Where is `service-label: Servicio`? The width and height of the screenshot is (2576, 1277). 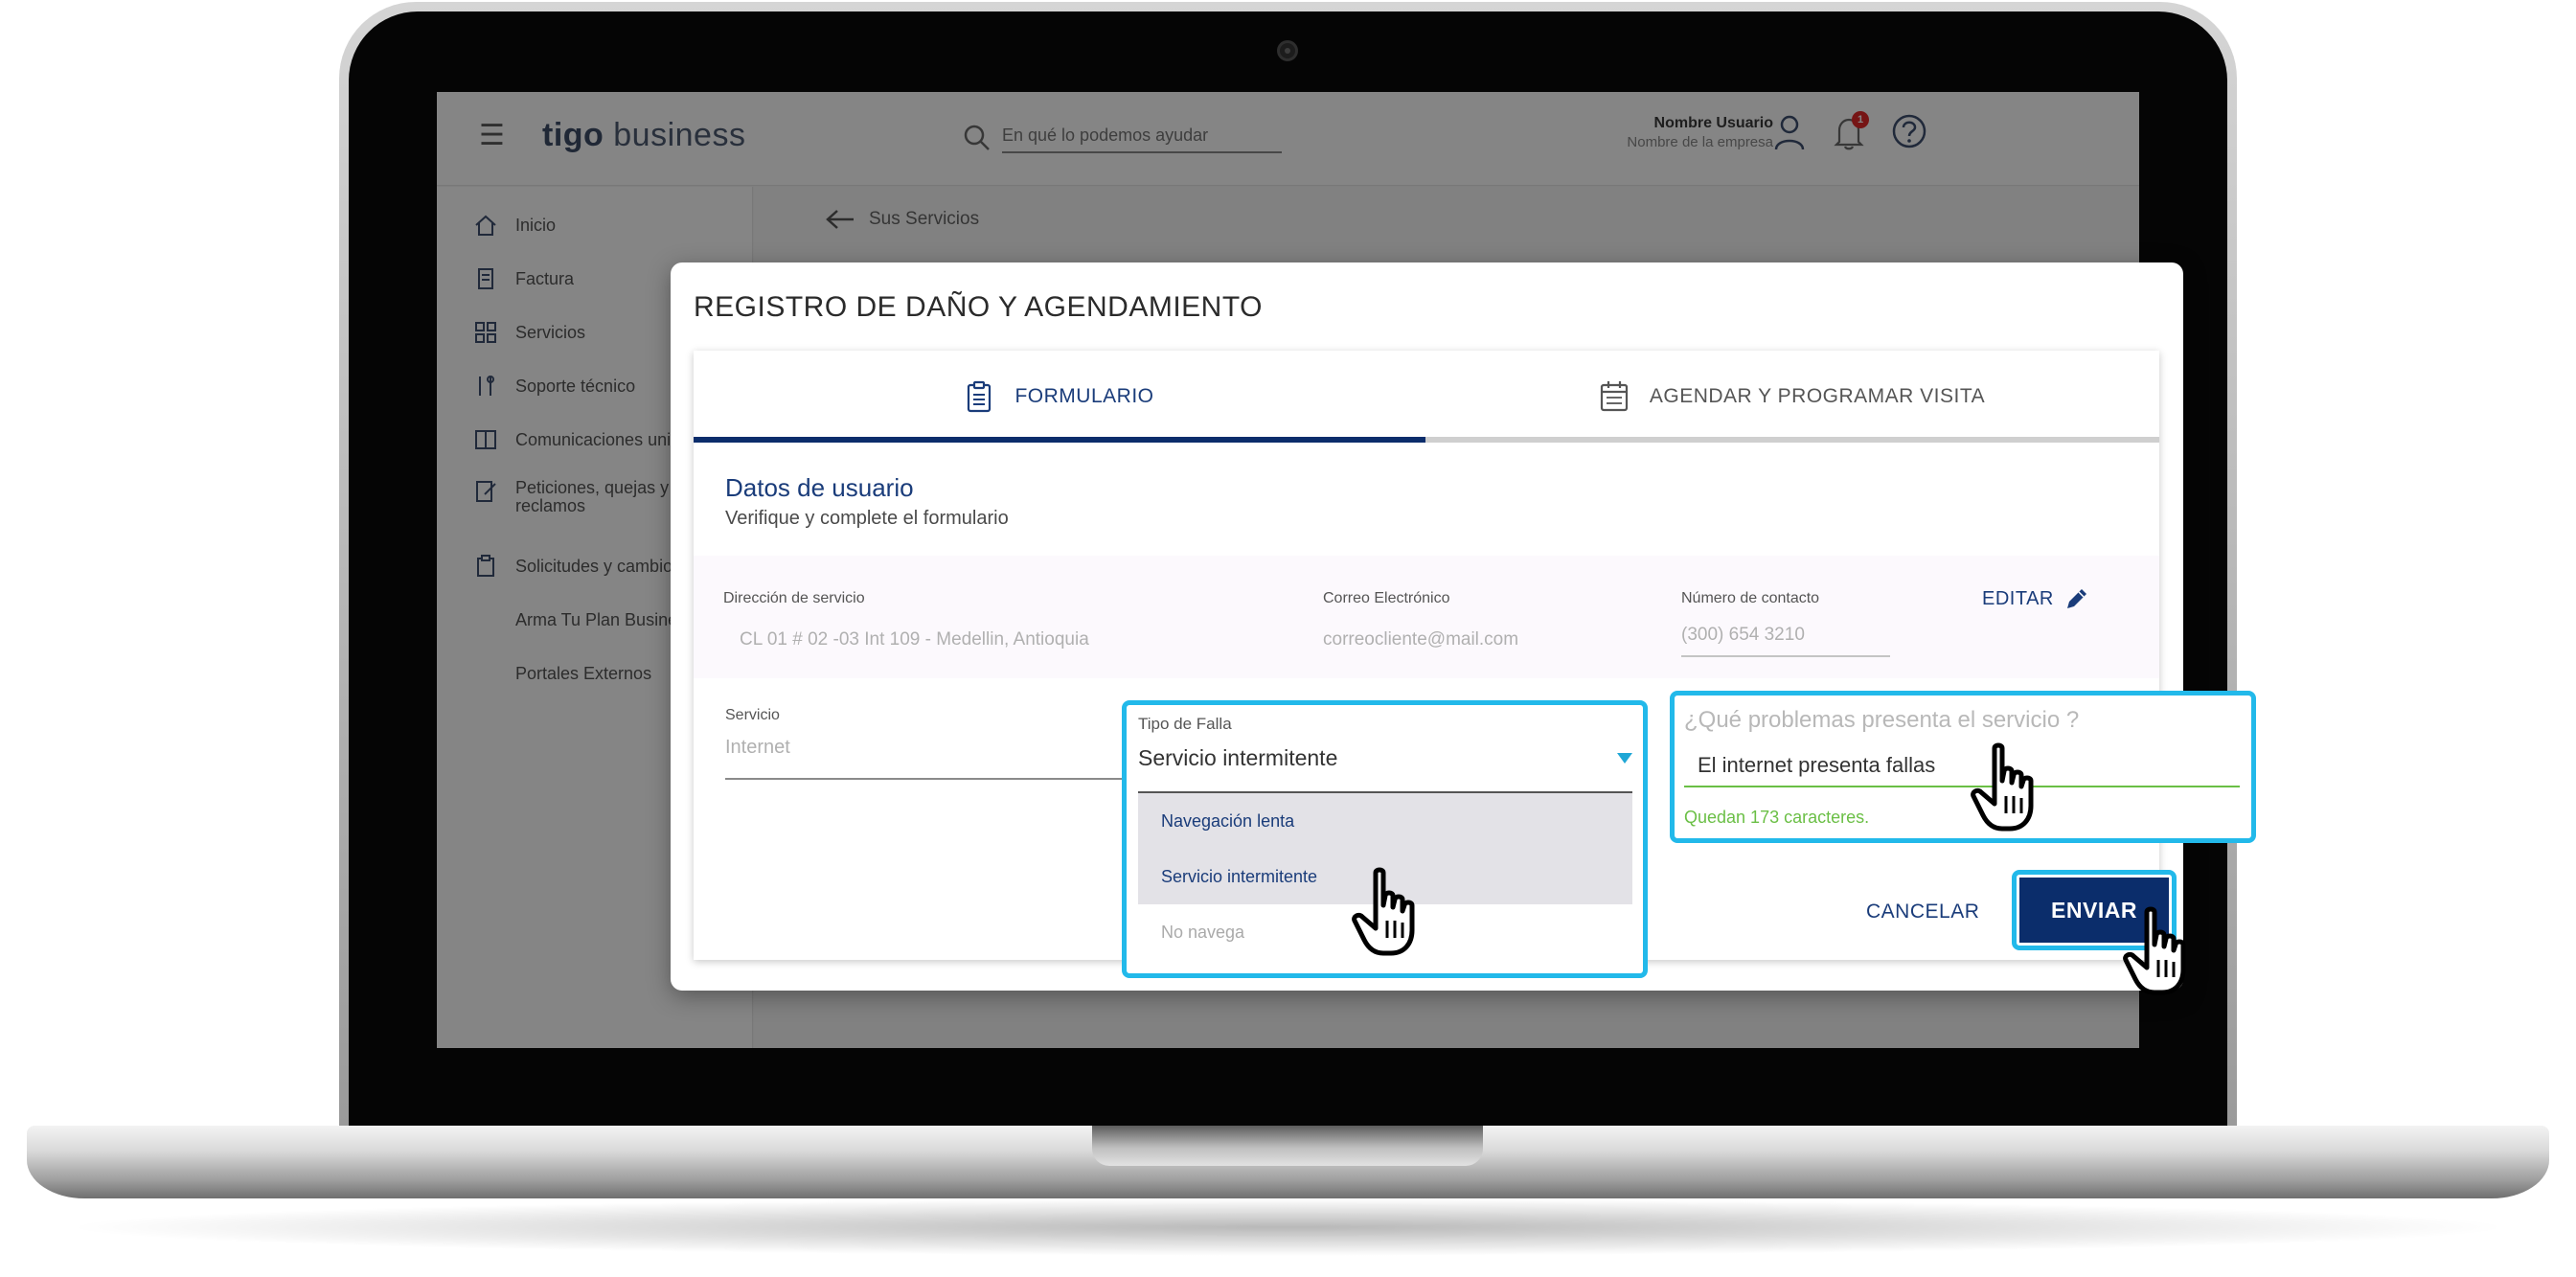 service-label: Servicio is located at coordinates (752, 715).